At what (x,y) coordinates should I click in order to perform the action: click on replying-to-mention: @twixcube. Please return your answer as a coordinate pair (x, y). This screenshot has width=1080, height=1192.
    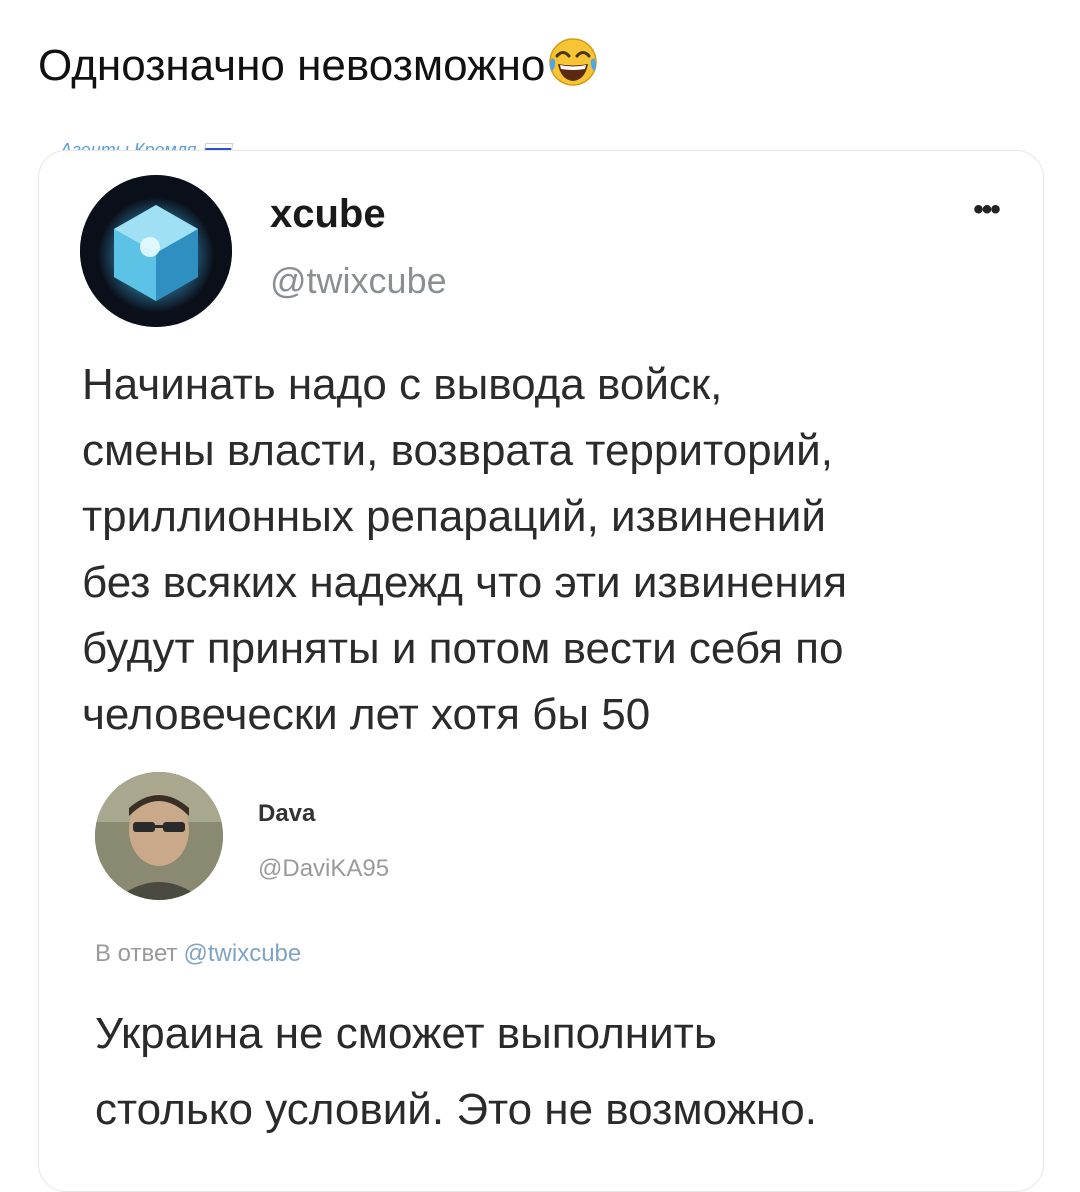
    Looking at the image, I should click on (243, 953).